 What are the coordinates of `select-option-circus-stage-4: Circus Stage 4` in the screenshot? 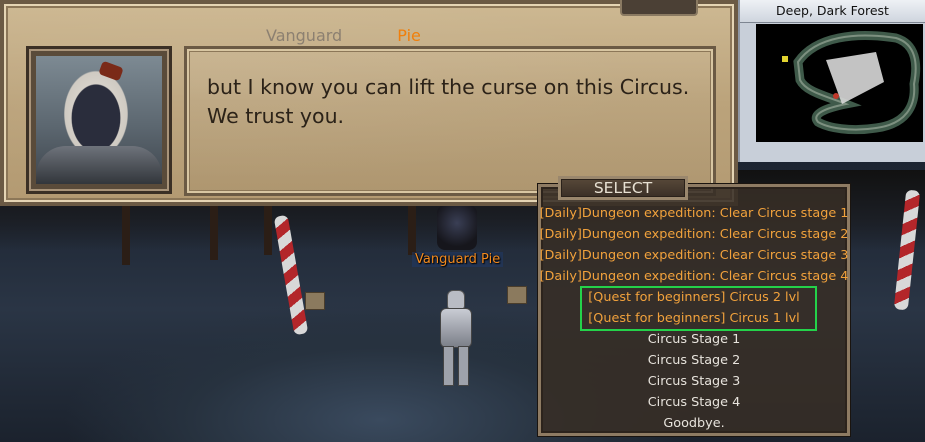 It's located at (694, 403).